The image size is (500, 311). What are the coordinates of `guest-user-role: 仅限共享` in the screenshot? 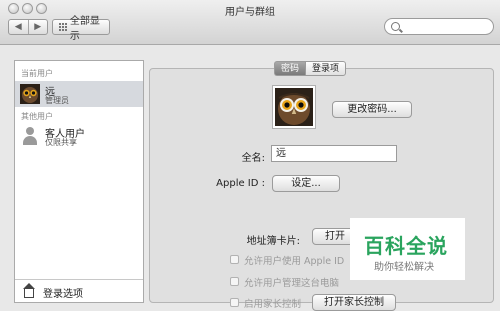 It's located at (61, 142).